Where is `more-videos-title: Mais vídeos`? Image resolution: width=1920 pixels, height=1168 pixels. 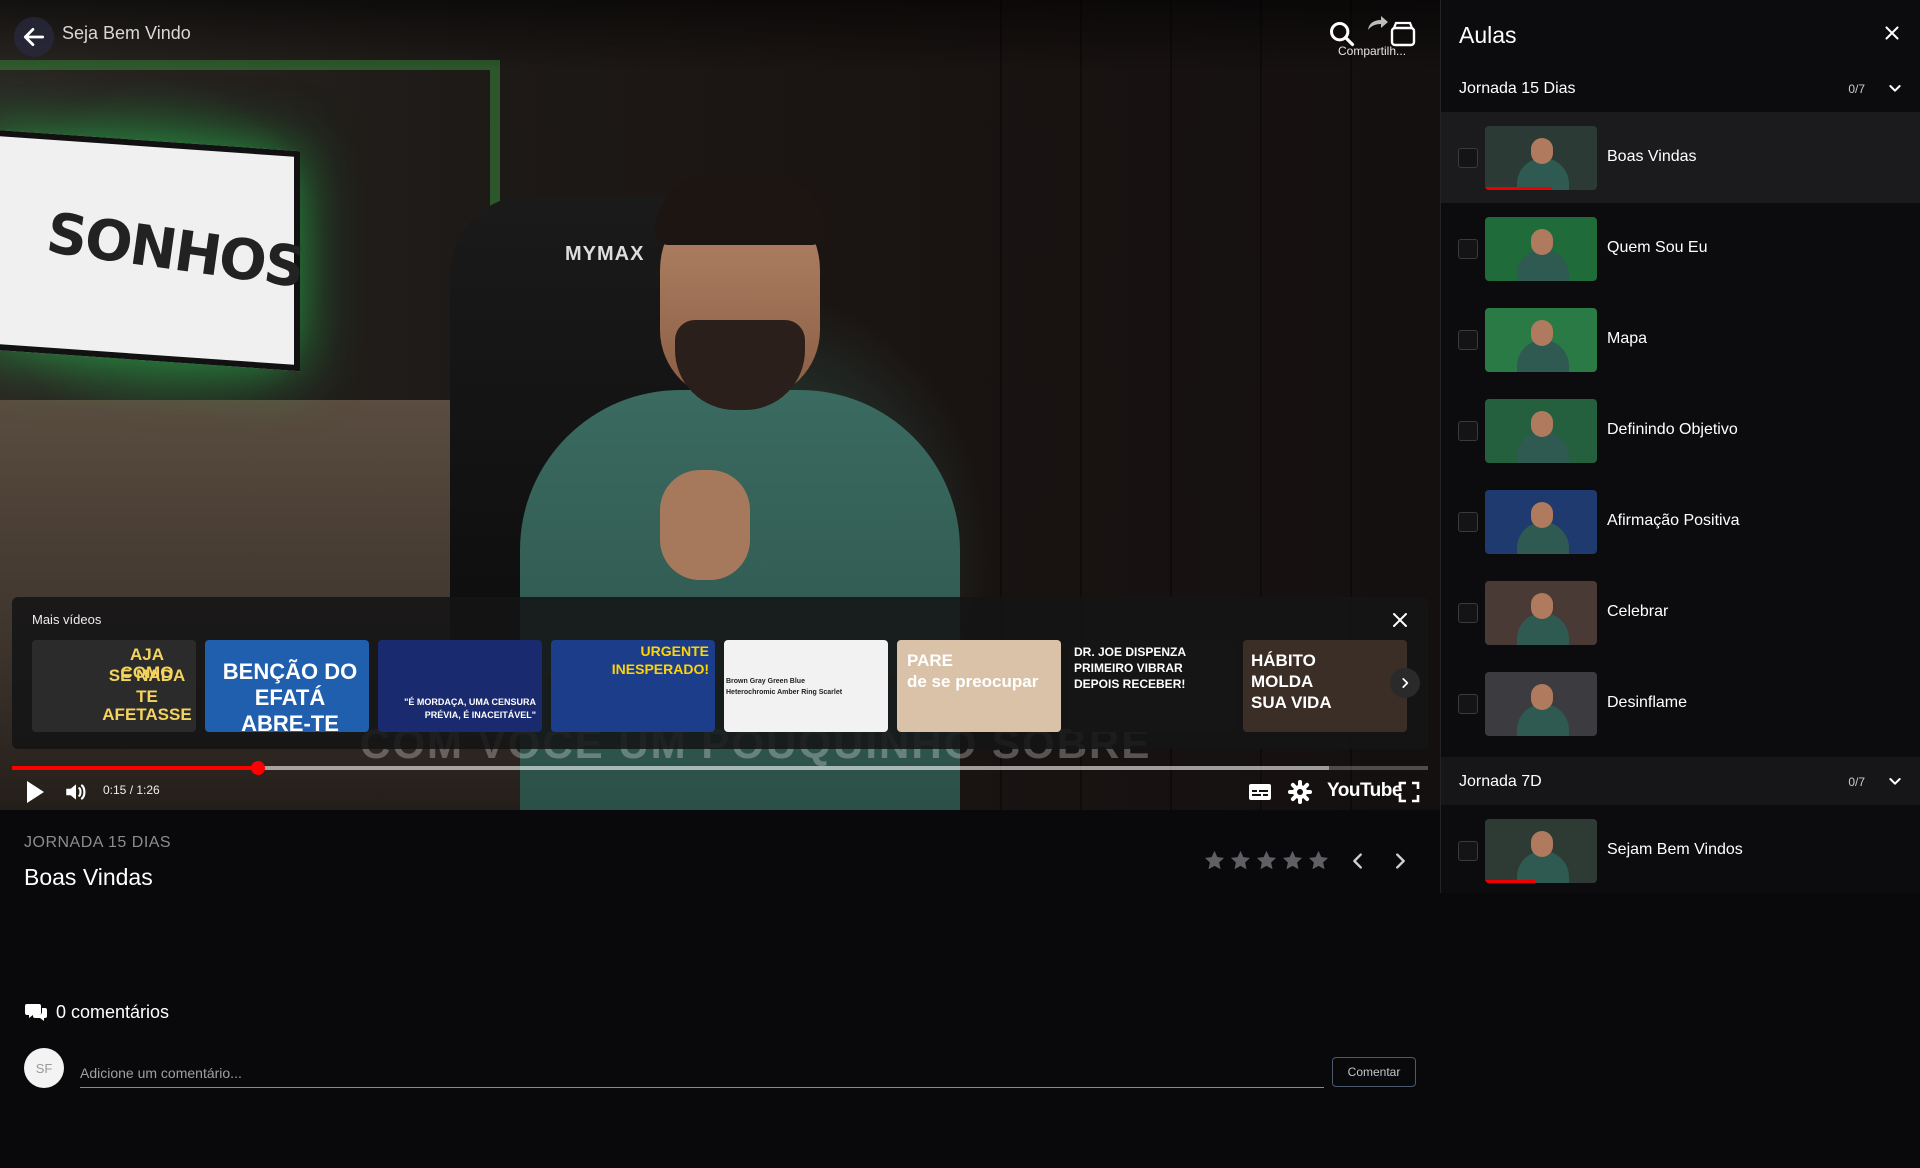
more-videos-title: Mais vídeos is located at coordinates (67, 619).